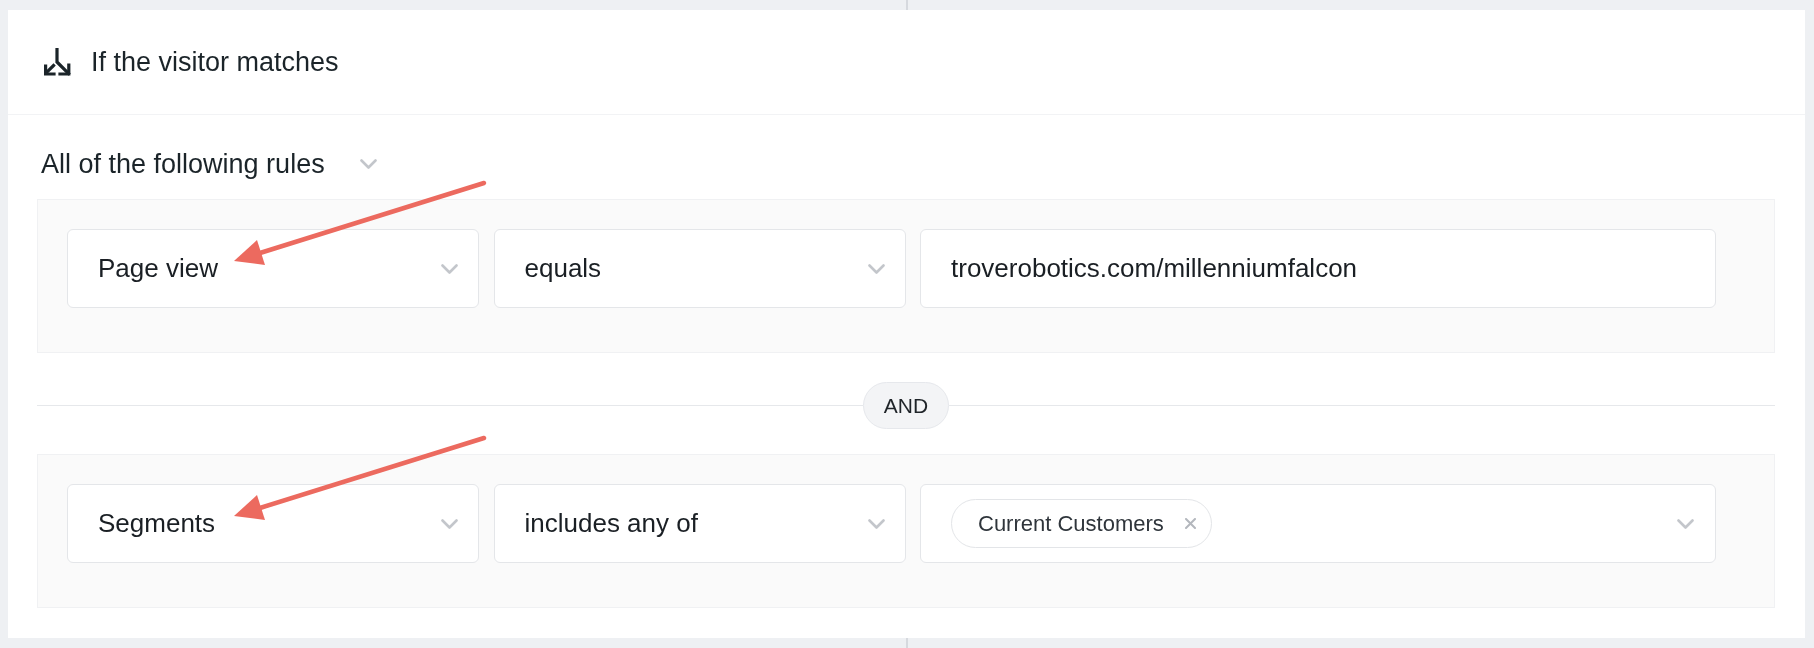 The height and width of the screenshot is (648, 1814). Describe the element at coordinates (1318, 268) in the screenshot. I see `url-input: troverobotics.com/millenniumfalcon` at that location.